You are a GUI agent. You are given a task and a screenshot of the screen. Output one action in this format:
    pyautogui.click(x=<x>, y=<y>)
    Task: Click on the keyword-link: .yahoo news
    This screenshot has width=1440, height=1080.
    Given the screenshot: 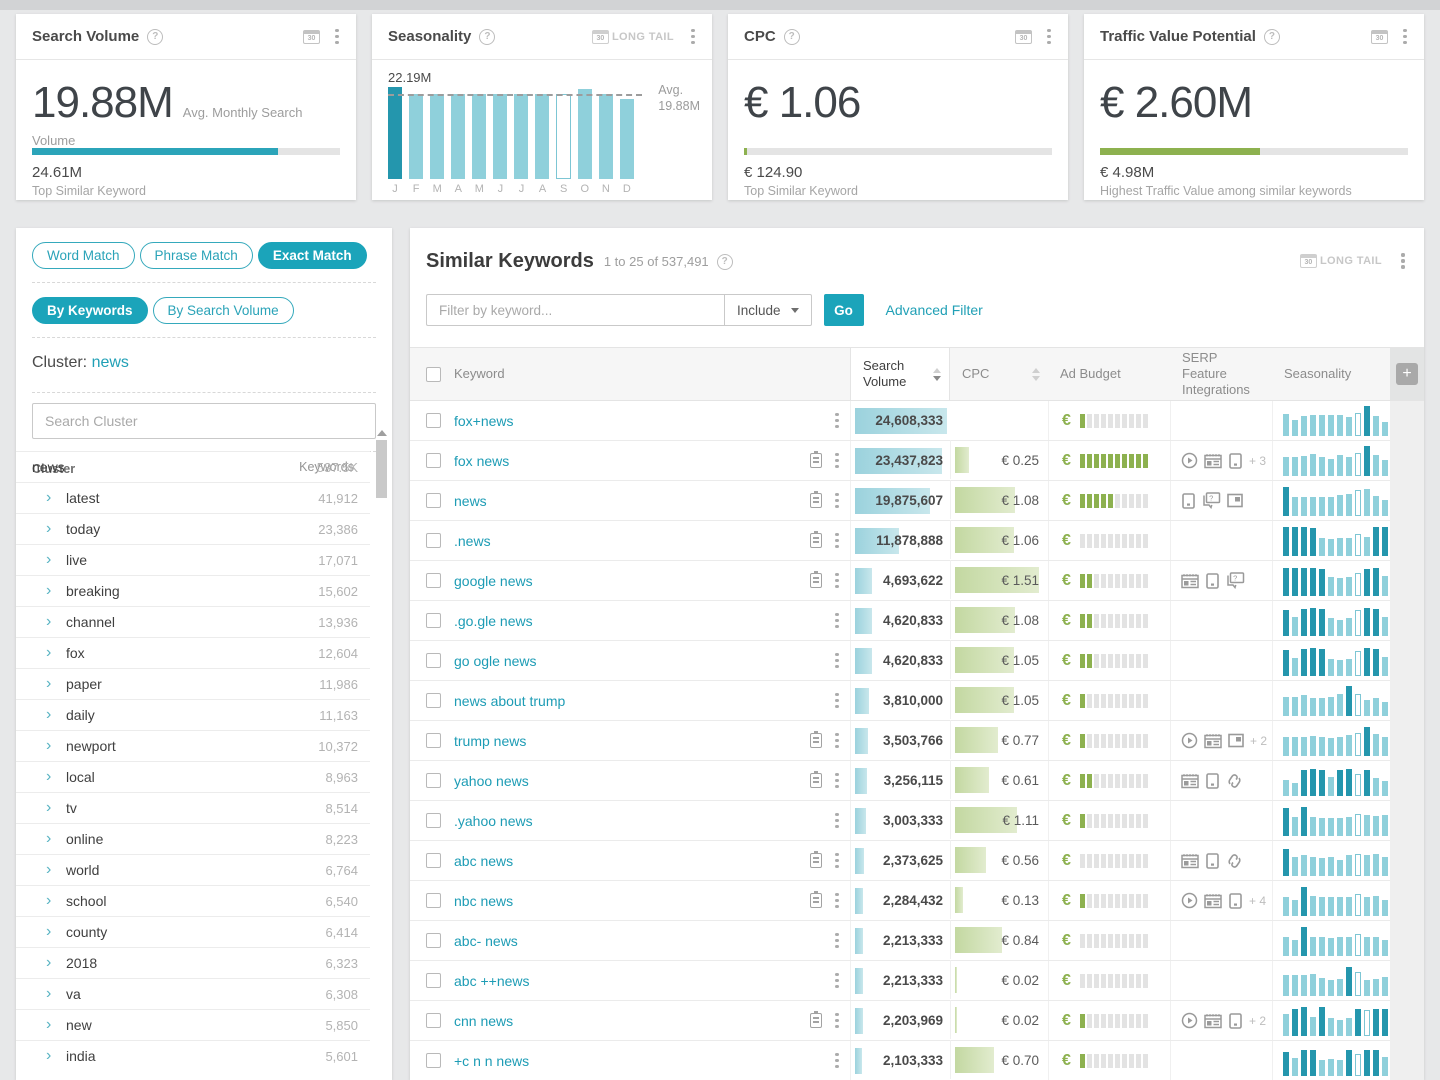 What is the action you would take?
    pyautogui.click(x=493, y=821)
    